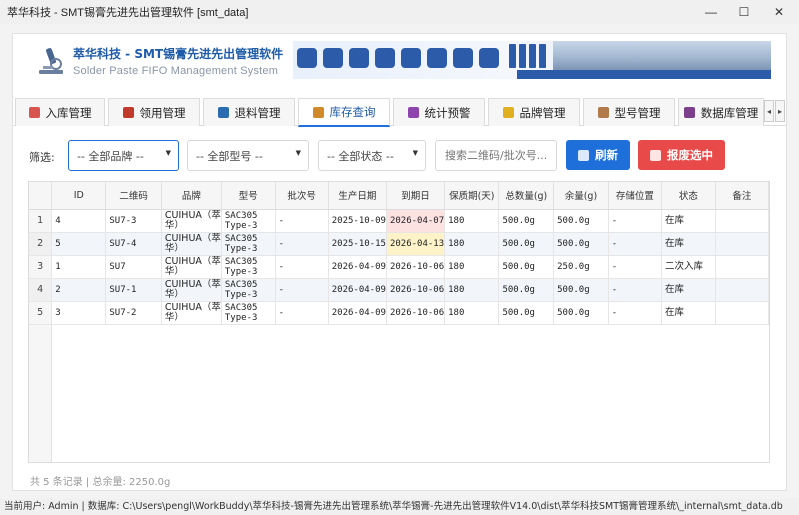 Image resolution: width=799 pixels, height=515 pixels. What do you see at coordinates (41, 290) in the screenshot?
I see `row-number: 4` at bounding box center [41, 290].